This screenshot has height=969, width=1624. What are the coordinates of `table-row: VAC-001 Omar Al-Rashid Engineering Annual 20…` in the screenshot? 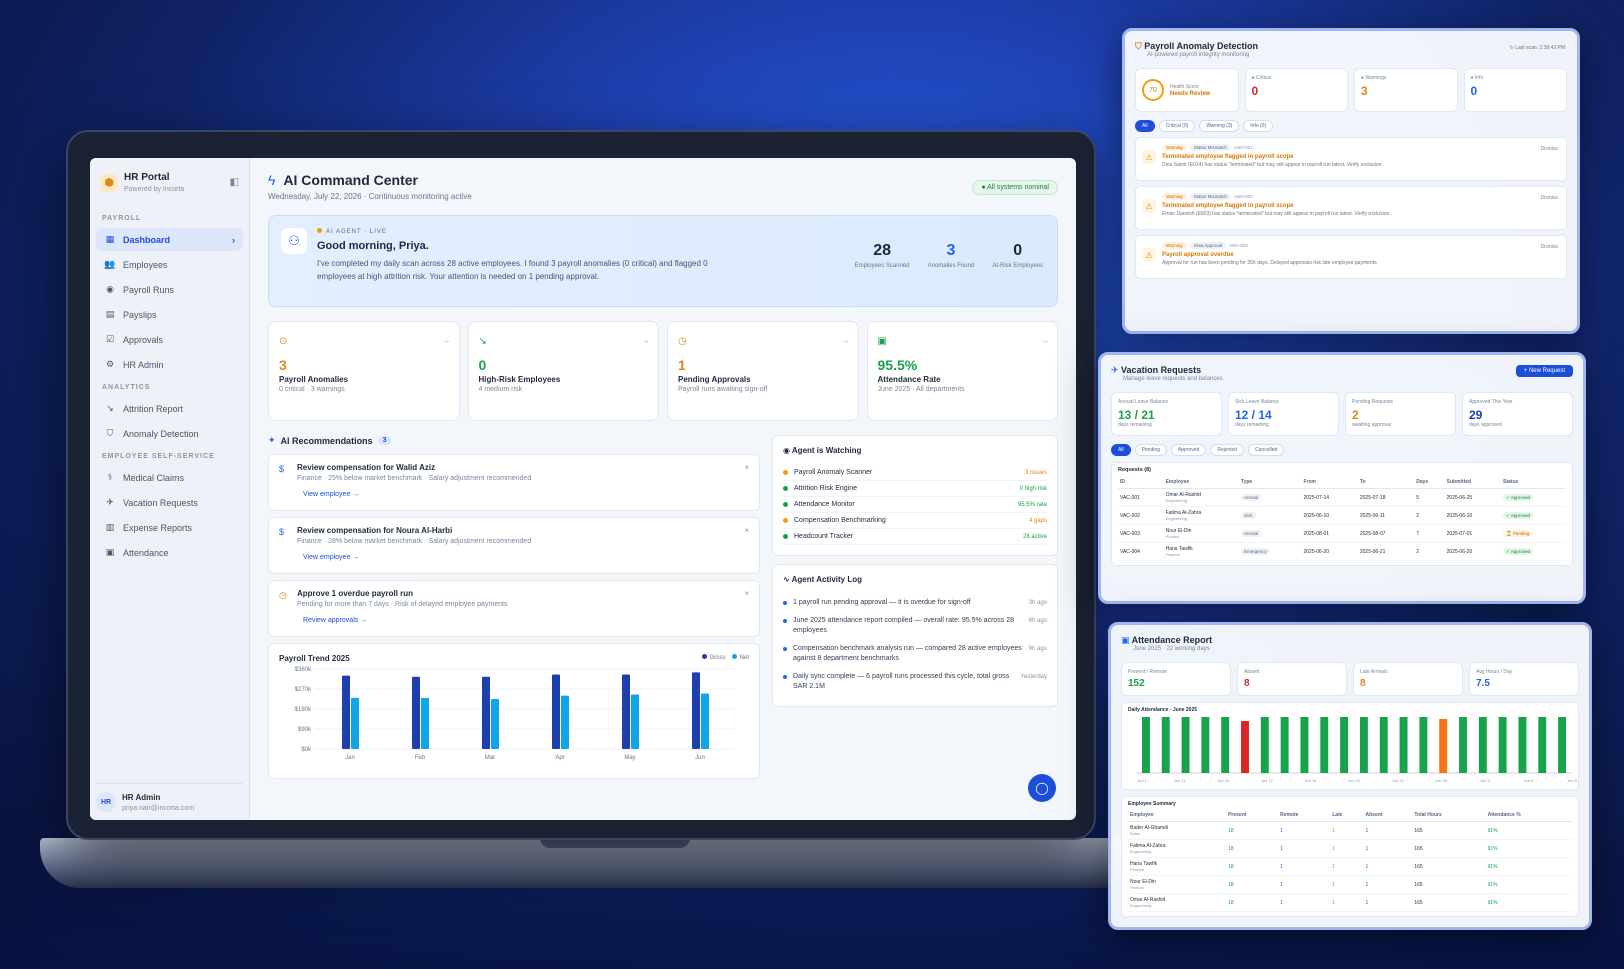 It's located at (1342, 497).